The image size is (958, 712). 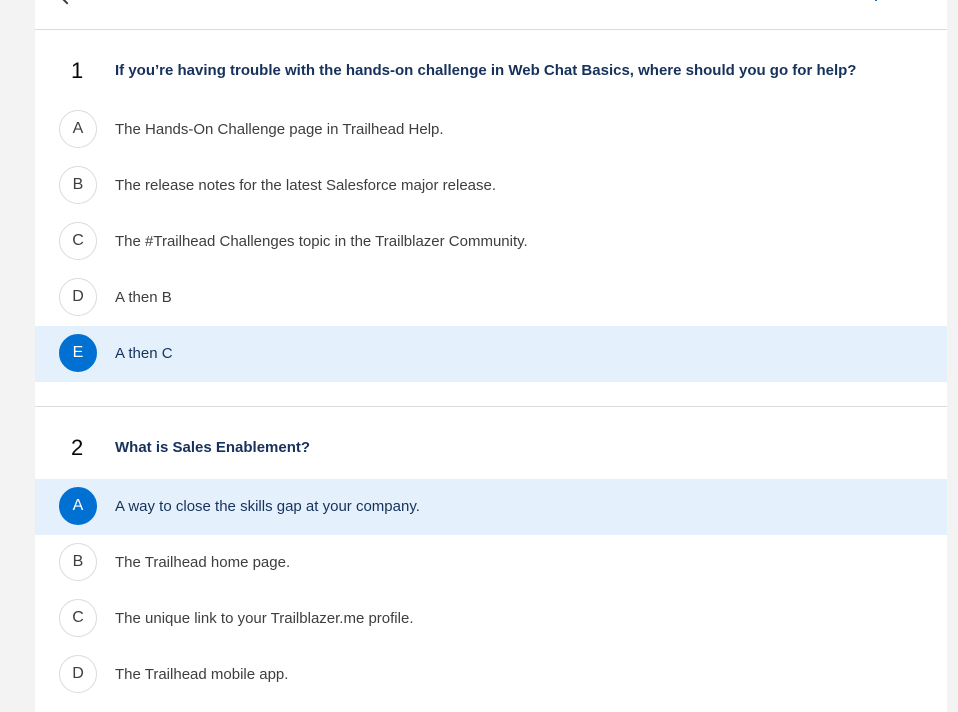 What do you see at coordinates (77, 70) in the screenshot?
I see `question-number: 1` at bounding box center [77, 70].